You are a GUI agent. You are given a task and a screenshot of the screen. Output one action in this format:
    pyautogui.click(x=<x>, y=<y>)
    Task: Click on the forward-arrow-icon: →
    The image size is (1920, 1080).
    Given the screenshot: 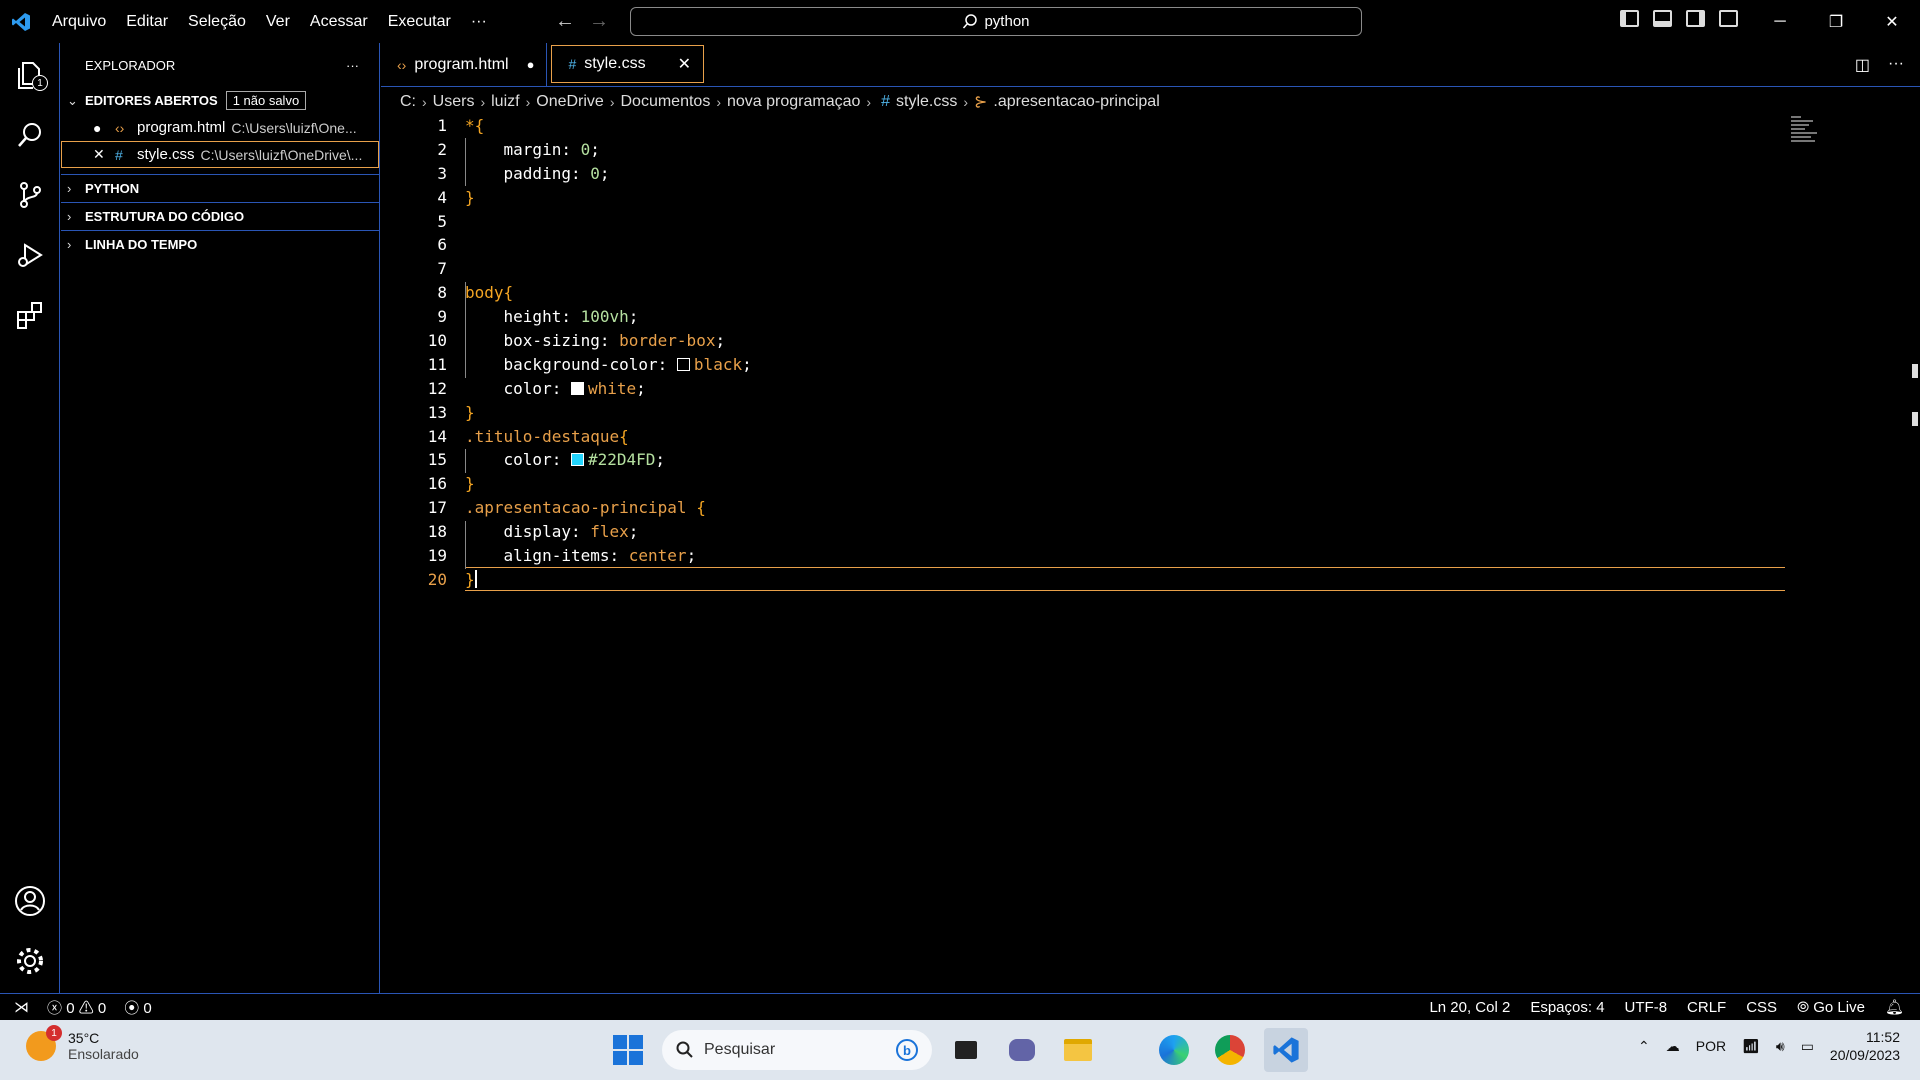 What is the action you would take?
    pyautogui.click(x=599, y=21)
    